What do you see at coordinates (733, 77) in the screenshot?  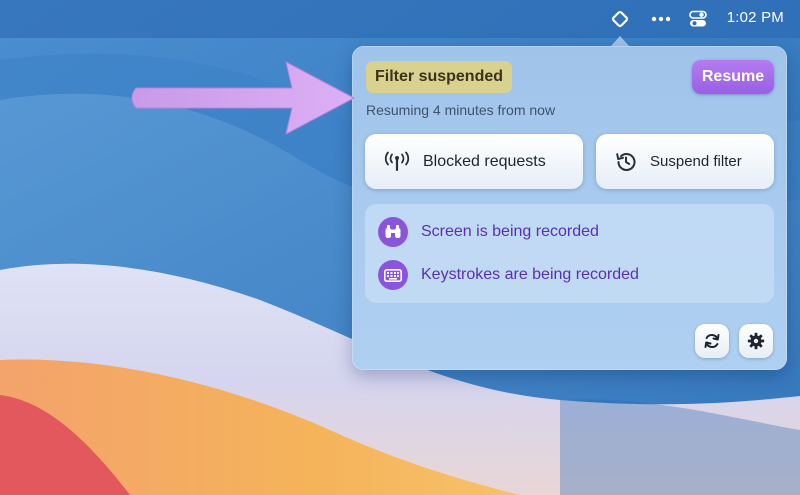 I see `resume-button: Resume` at bounding box center [733, 77].